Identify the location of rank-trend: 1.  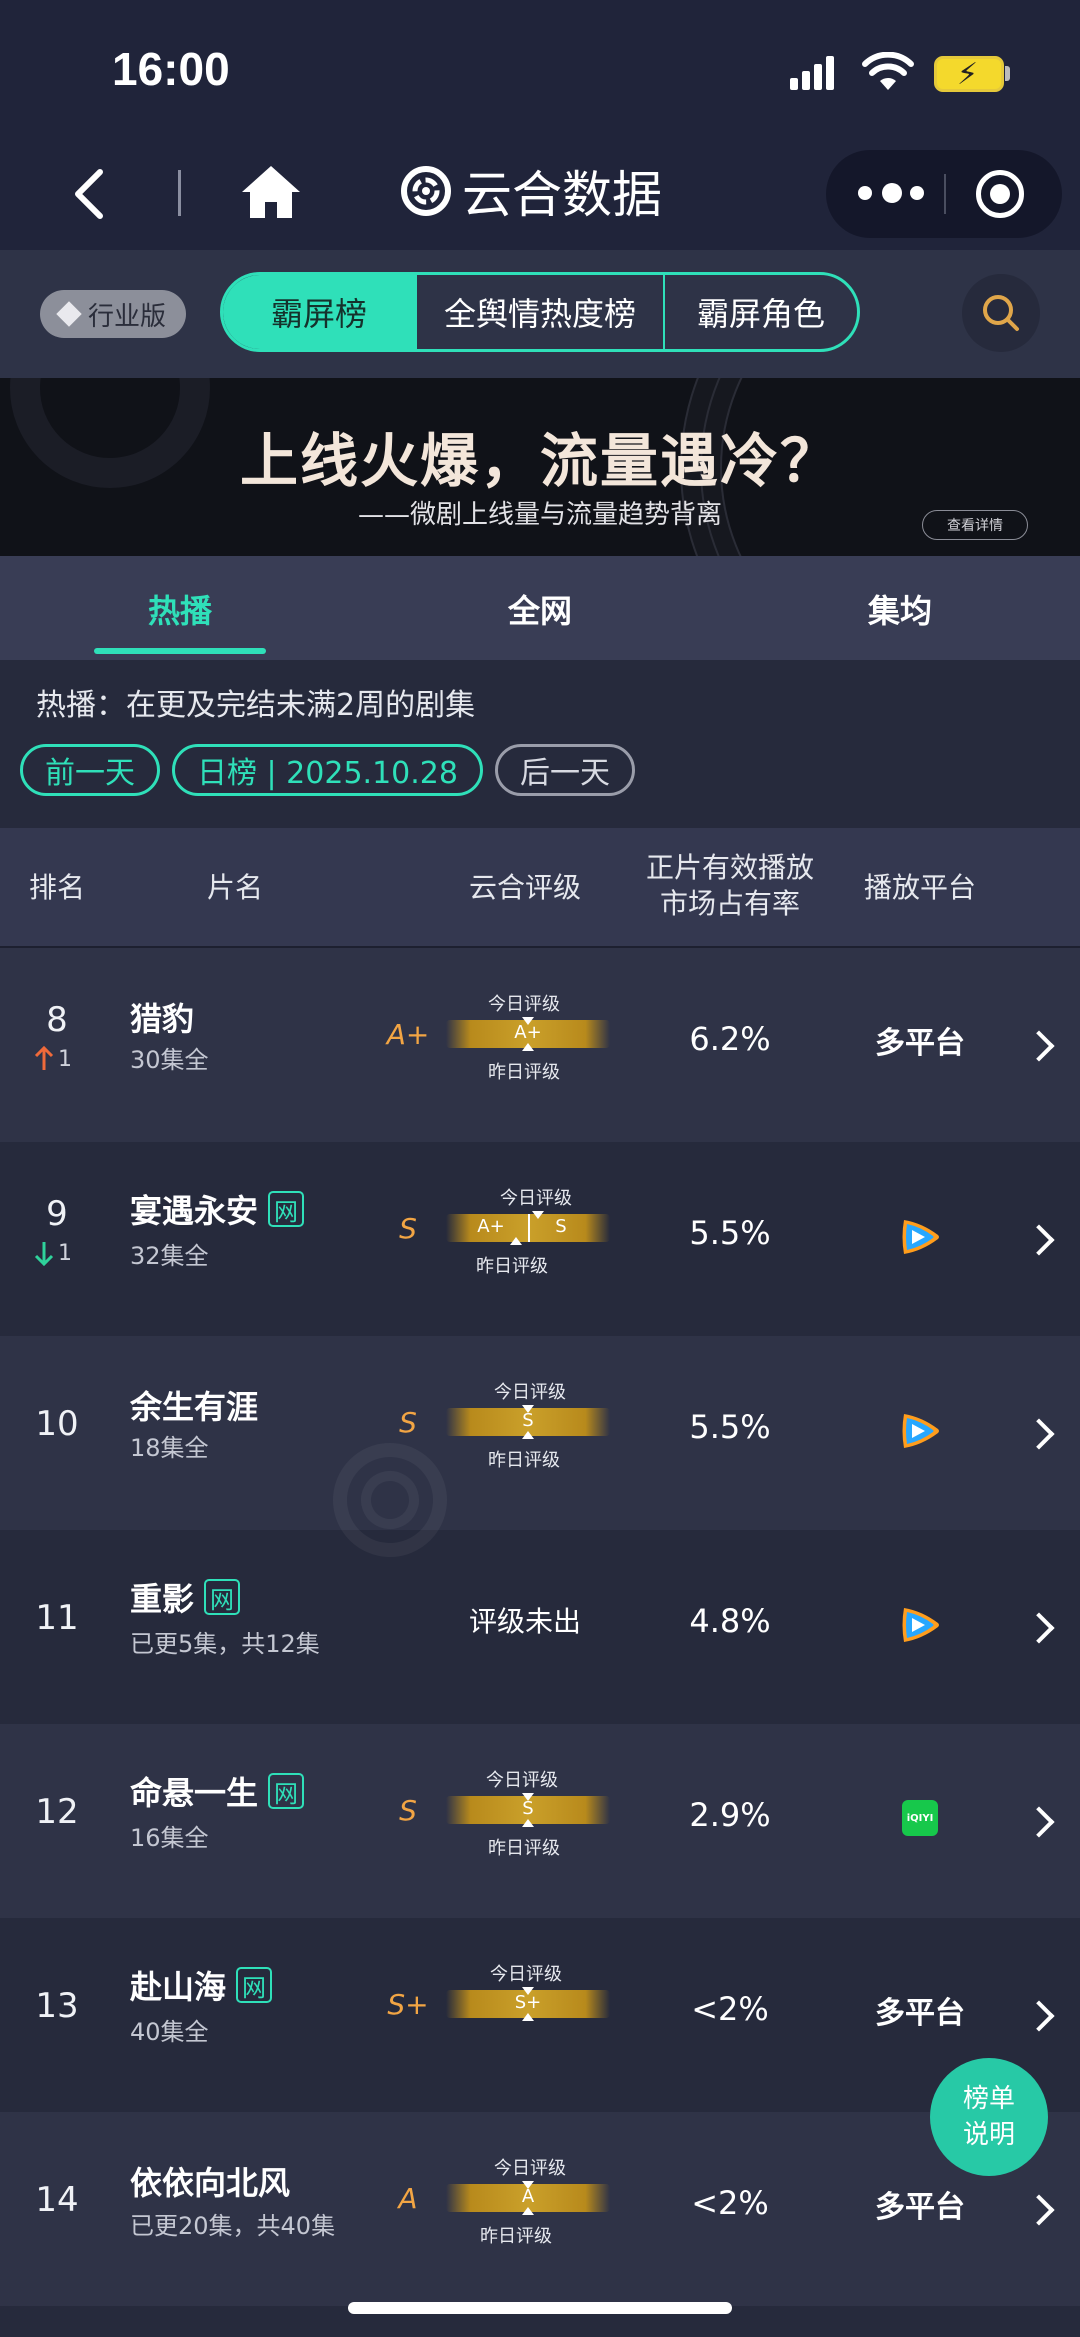
(64, 1253).